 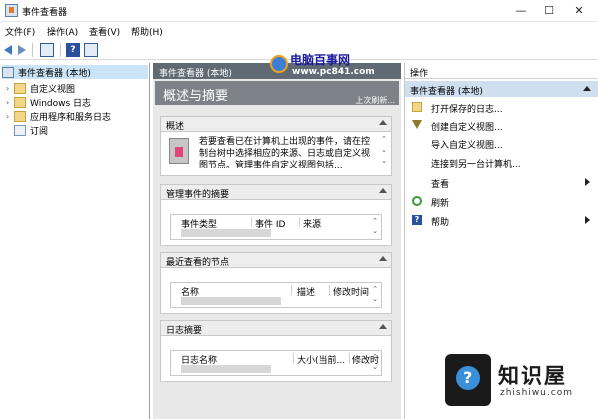 What do you see at coordinates (306, 291) in the screenshot?
I see `column-header: 描述` at bounding box center [306, 291].